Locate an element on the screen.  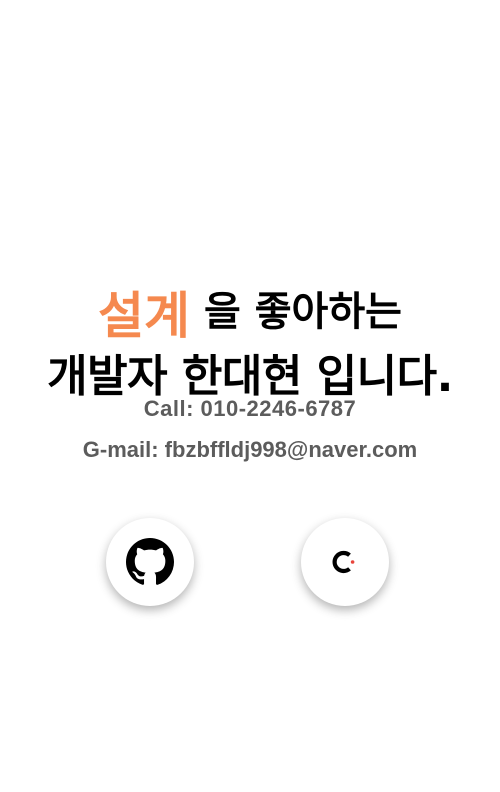
headline-line-2: 개발자 한대현 입니다. is located at coordinates (250, 376).